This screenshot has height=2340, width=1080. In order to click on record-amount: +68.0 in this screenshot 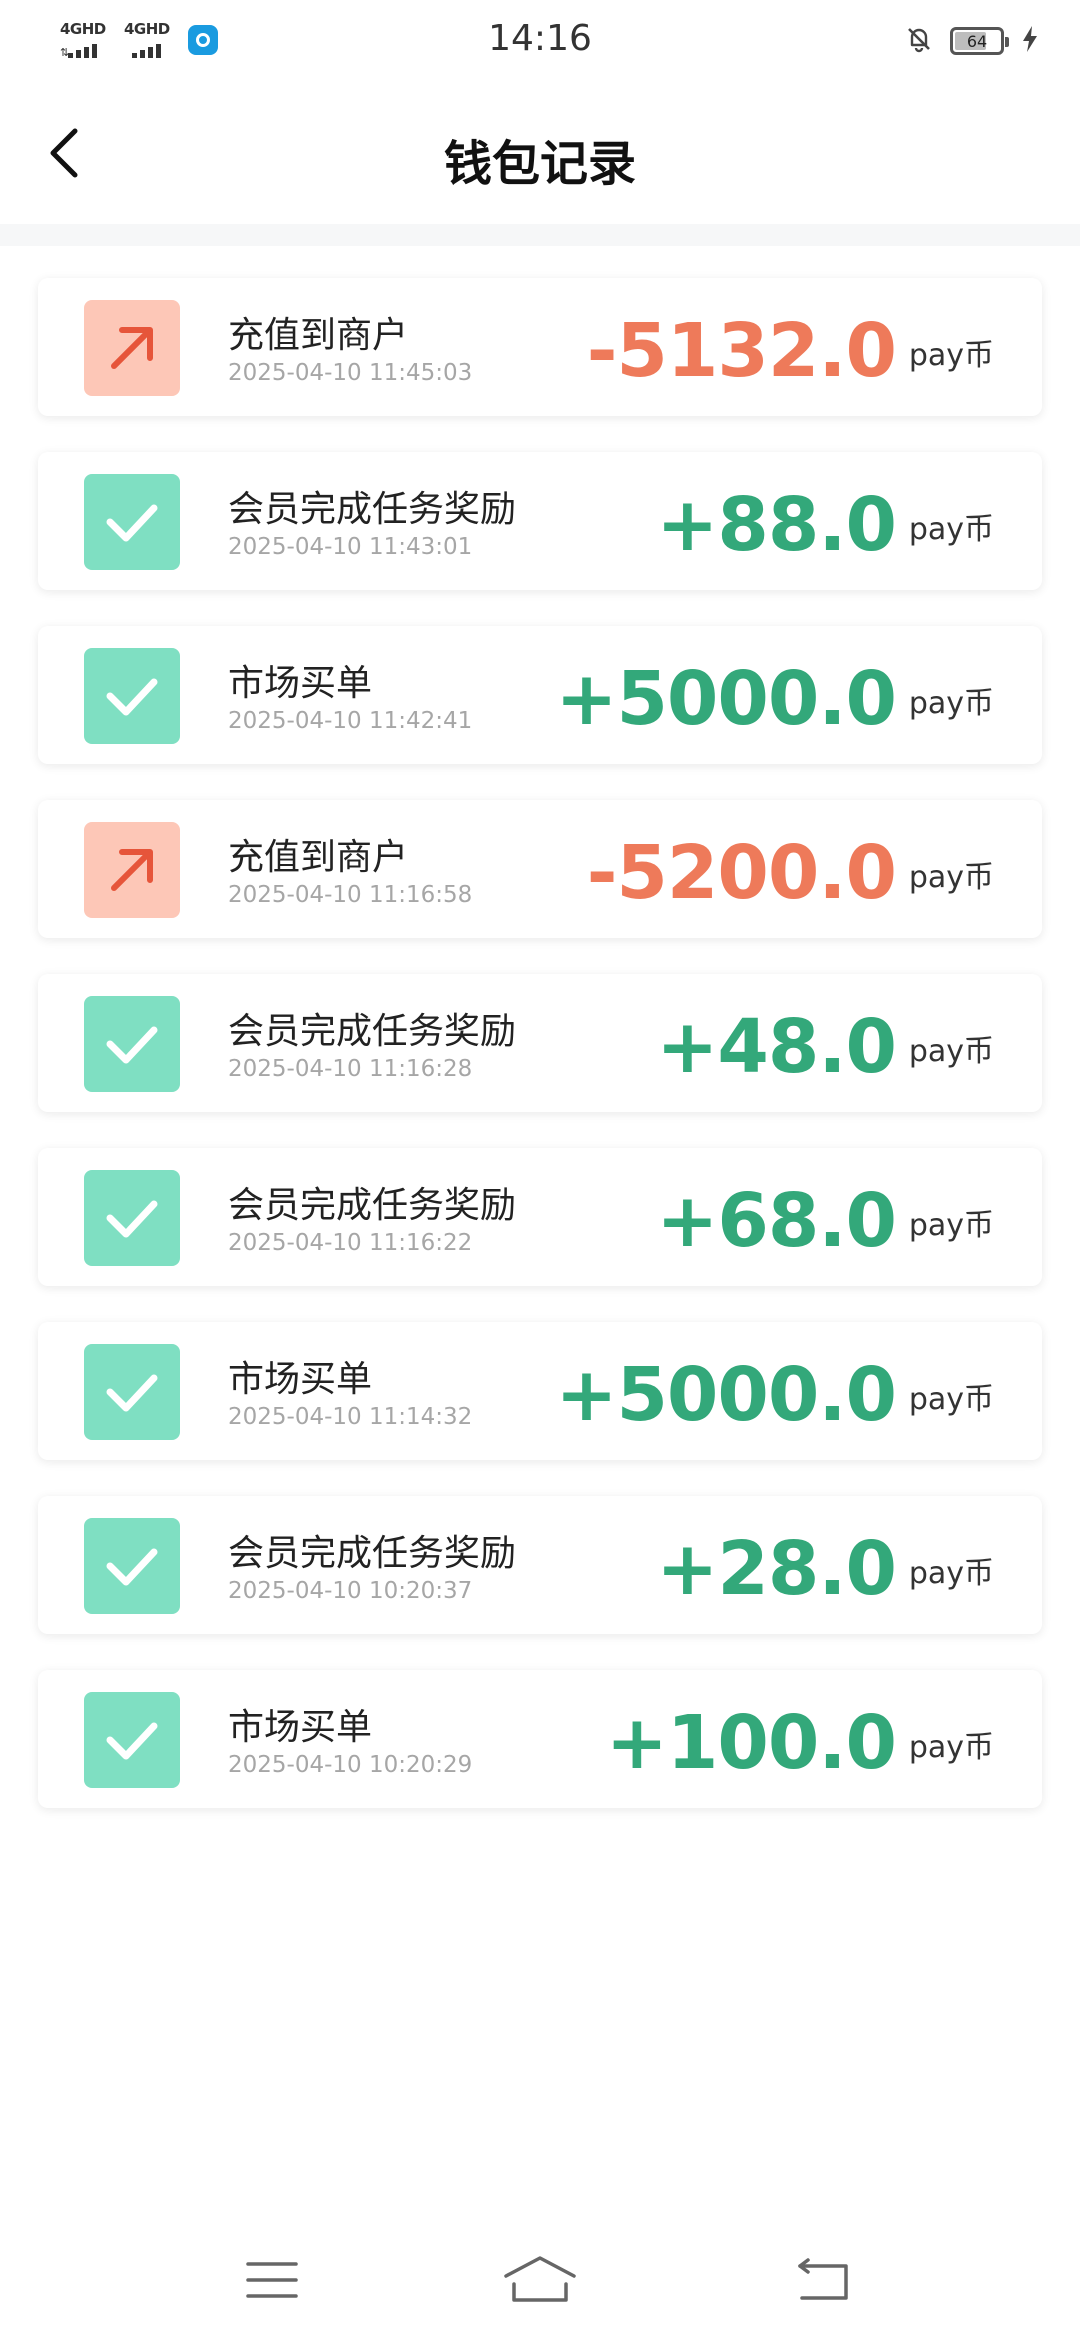, I will do `click(776, 1221)`.